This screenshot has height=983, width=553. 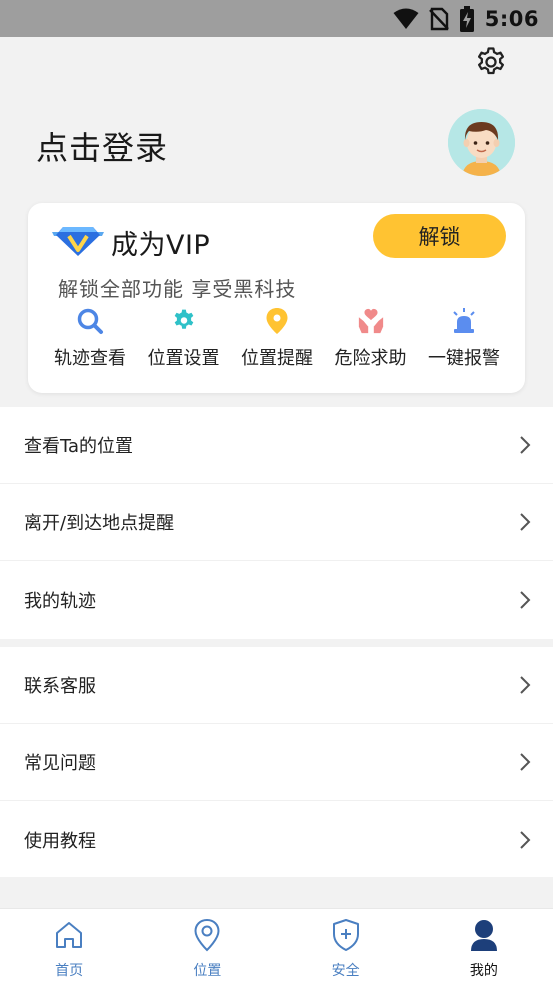 I want to click on menu-item-contact-support: 联系客服, so click(x=276, y=685).